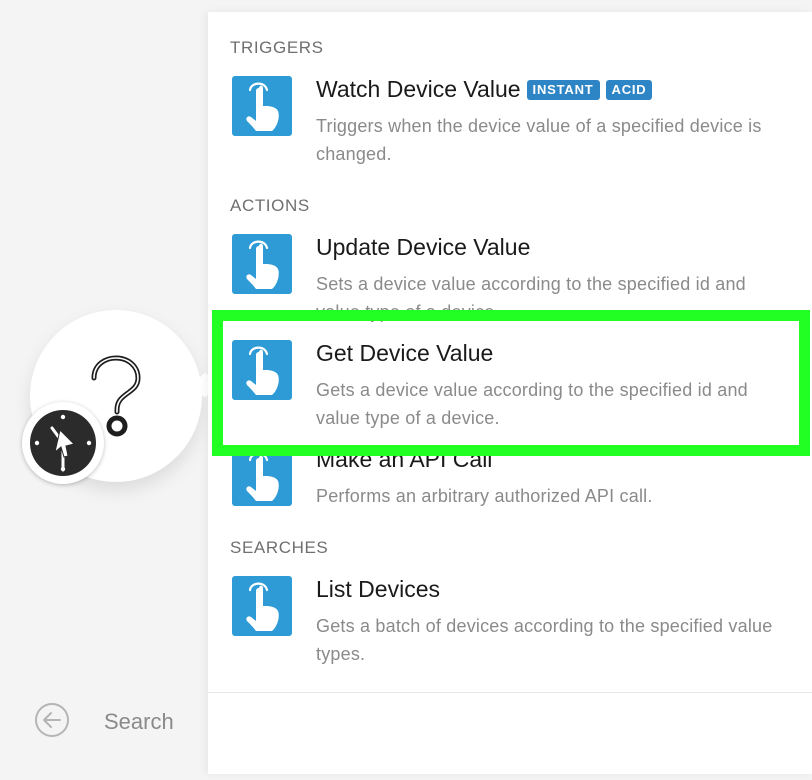 The width and height of the screenshot is (812, 780). Describe the element at coordinates (405, 353) in the screenshot. I see `module-title: Get Device Value` at that location.